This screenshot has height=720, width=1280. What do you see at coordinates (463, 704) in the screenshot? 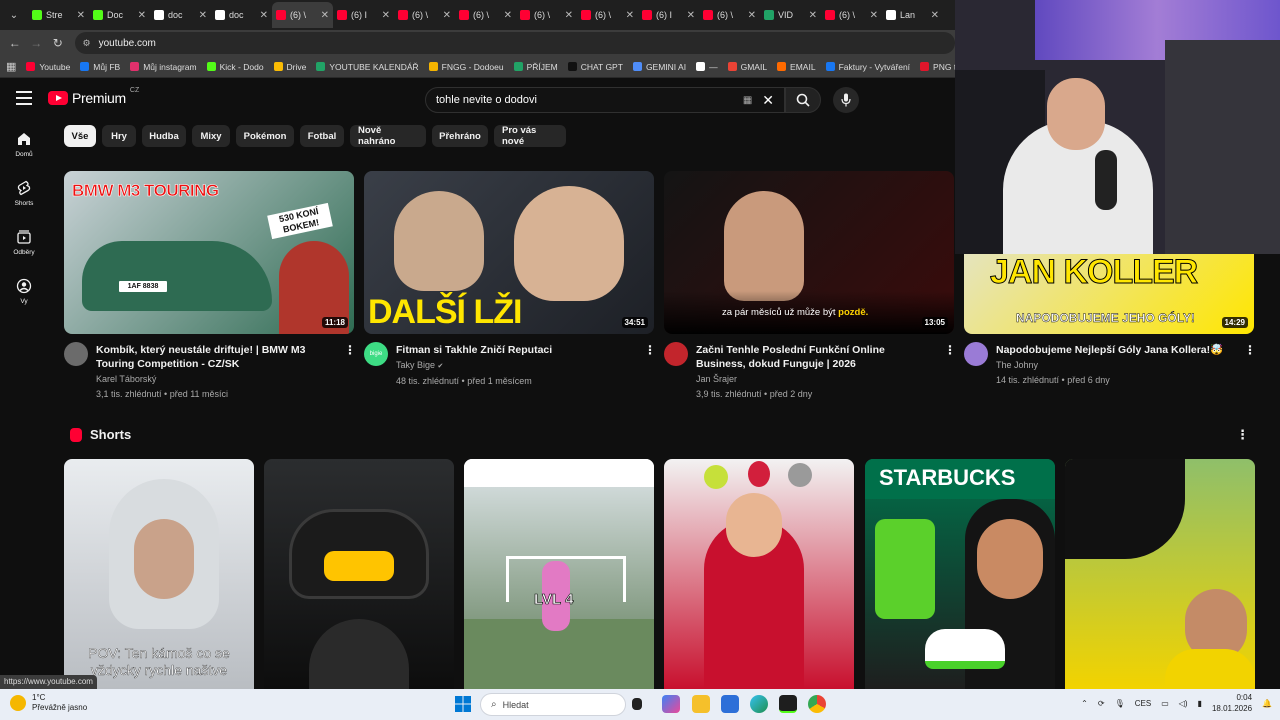
I see `start-icon` at bounding box center [463, 704].